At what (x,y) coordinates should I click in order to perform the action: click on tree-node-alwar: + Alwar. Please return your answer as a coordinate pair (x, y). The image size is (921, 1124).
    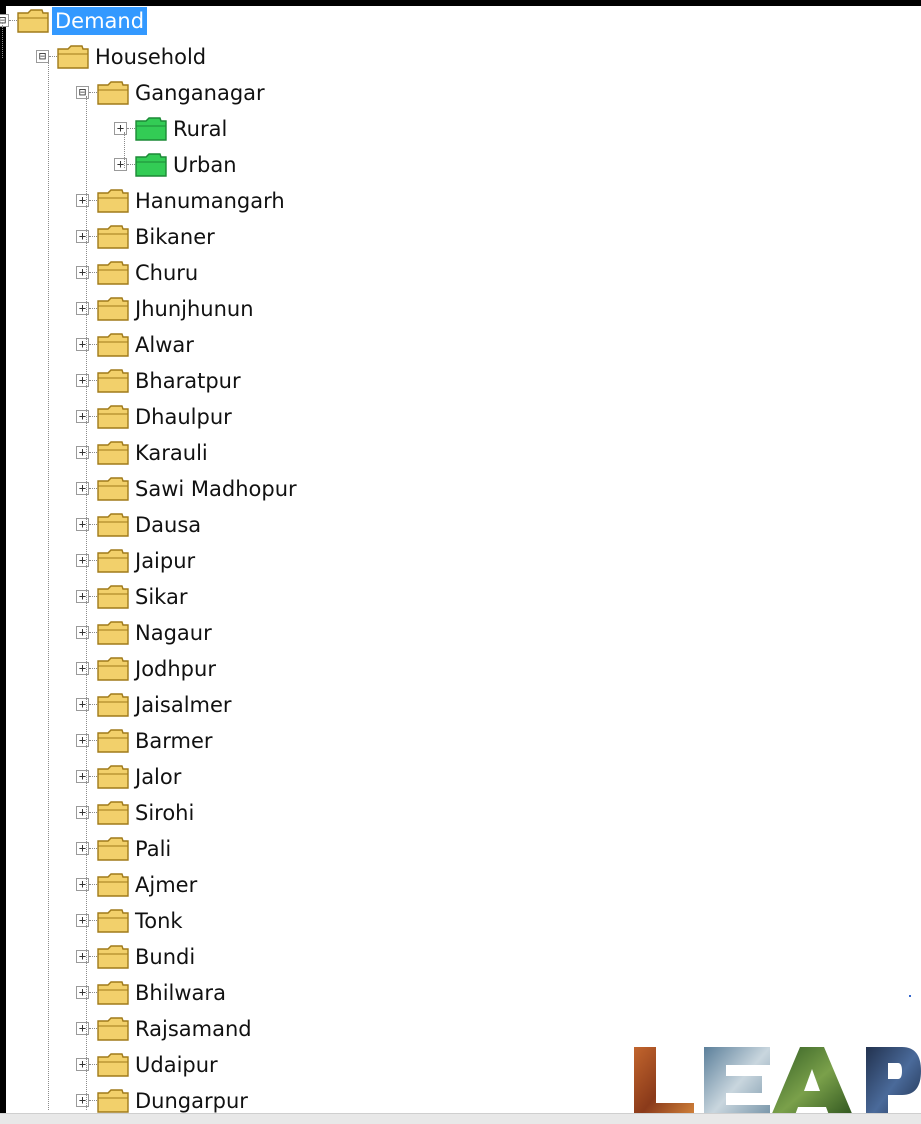
    Looking at the image, I should click on (300, 345).